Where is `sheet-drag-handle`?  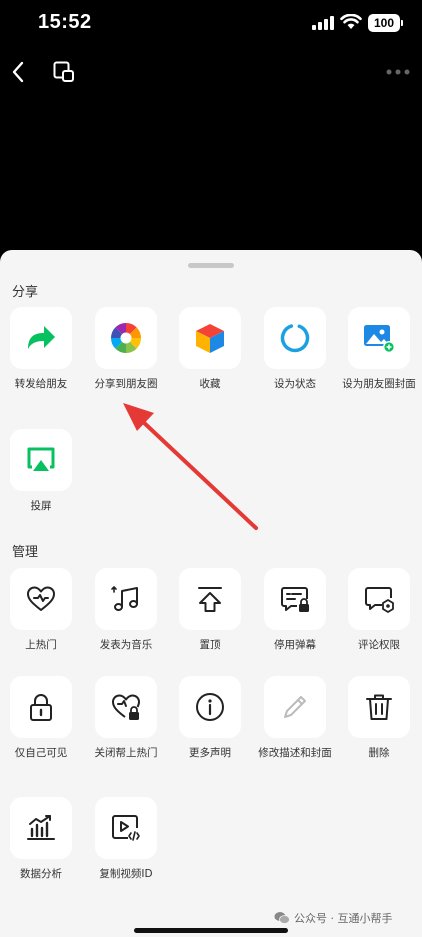
sheet-drag-handle is located at coordinates (211, 265).